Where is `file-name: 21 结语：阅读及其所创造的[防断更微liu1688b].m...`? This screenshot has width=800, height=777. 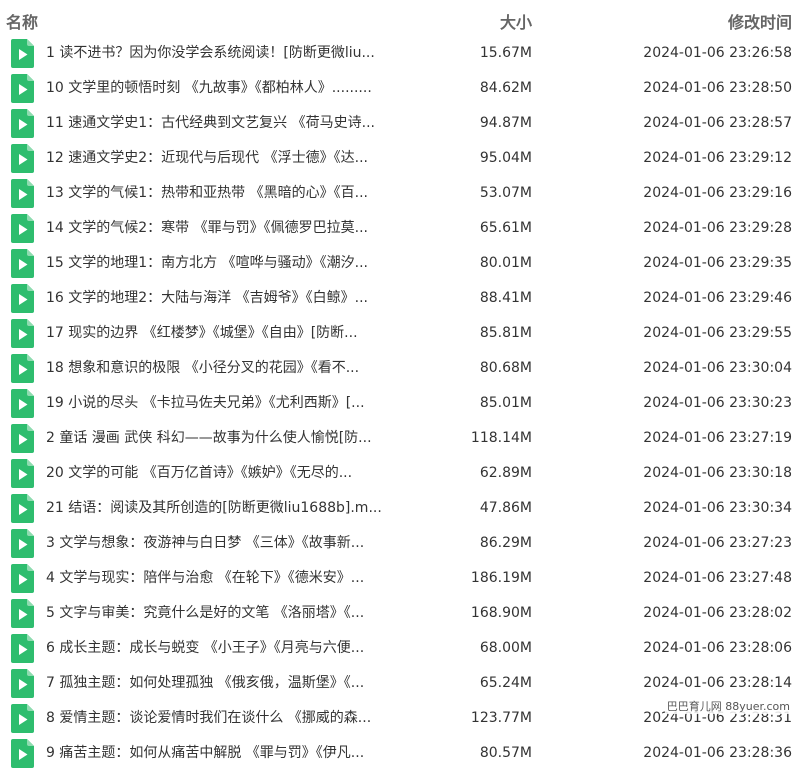 file-name: 21 结语：阅读及其所创造的[防断更微liu1688b].m... is located at coordinates (223, 508).